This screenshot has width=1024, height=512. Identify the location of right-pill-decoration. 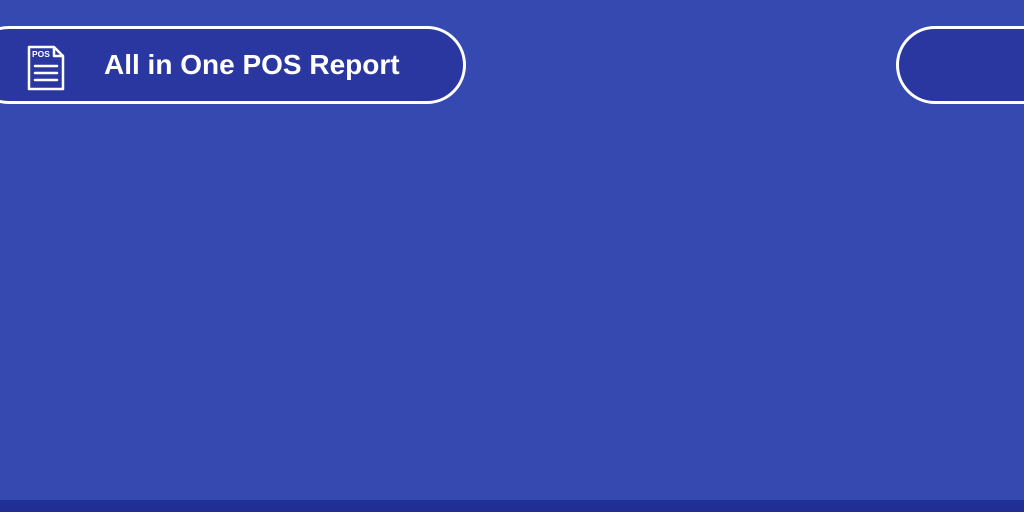
(960, 65).